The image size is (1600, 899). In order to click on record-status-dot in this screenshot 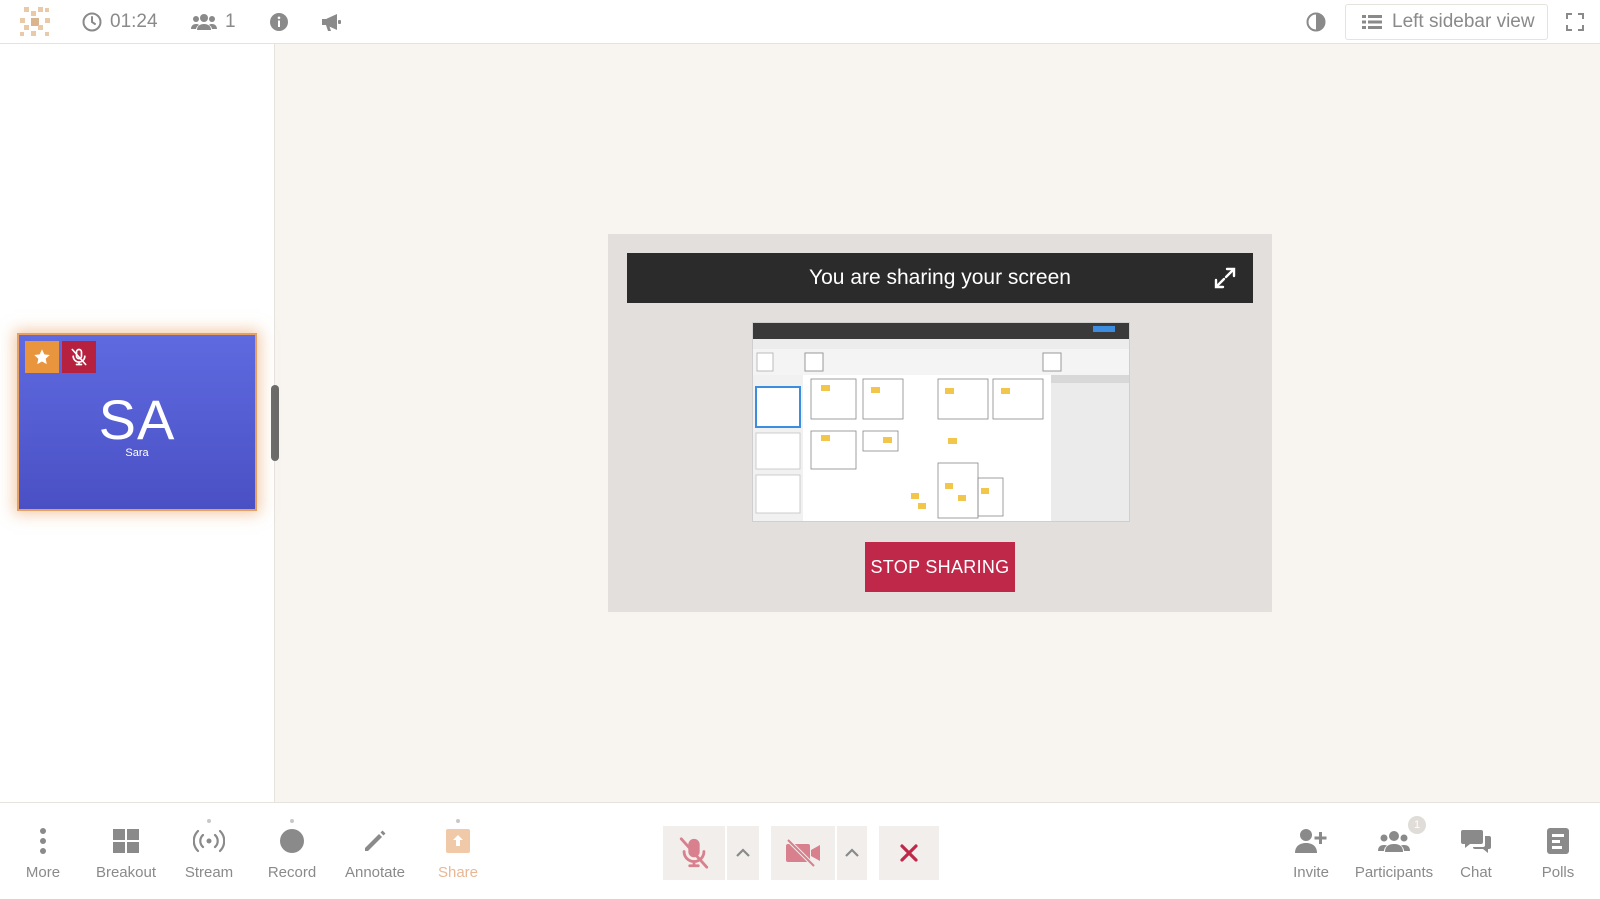, I will do `click(292, 821)`.